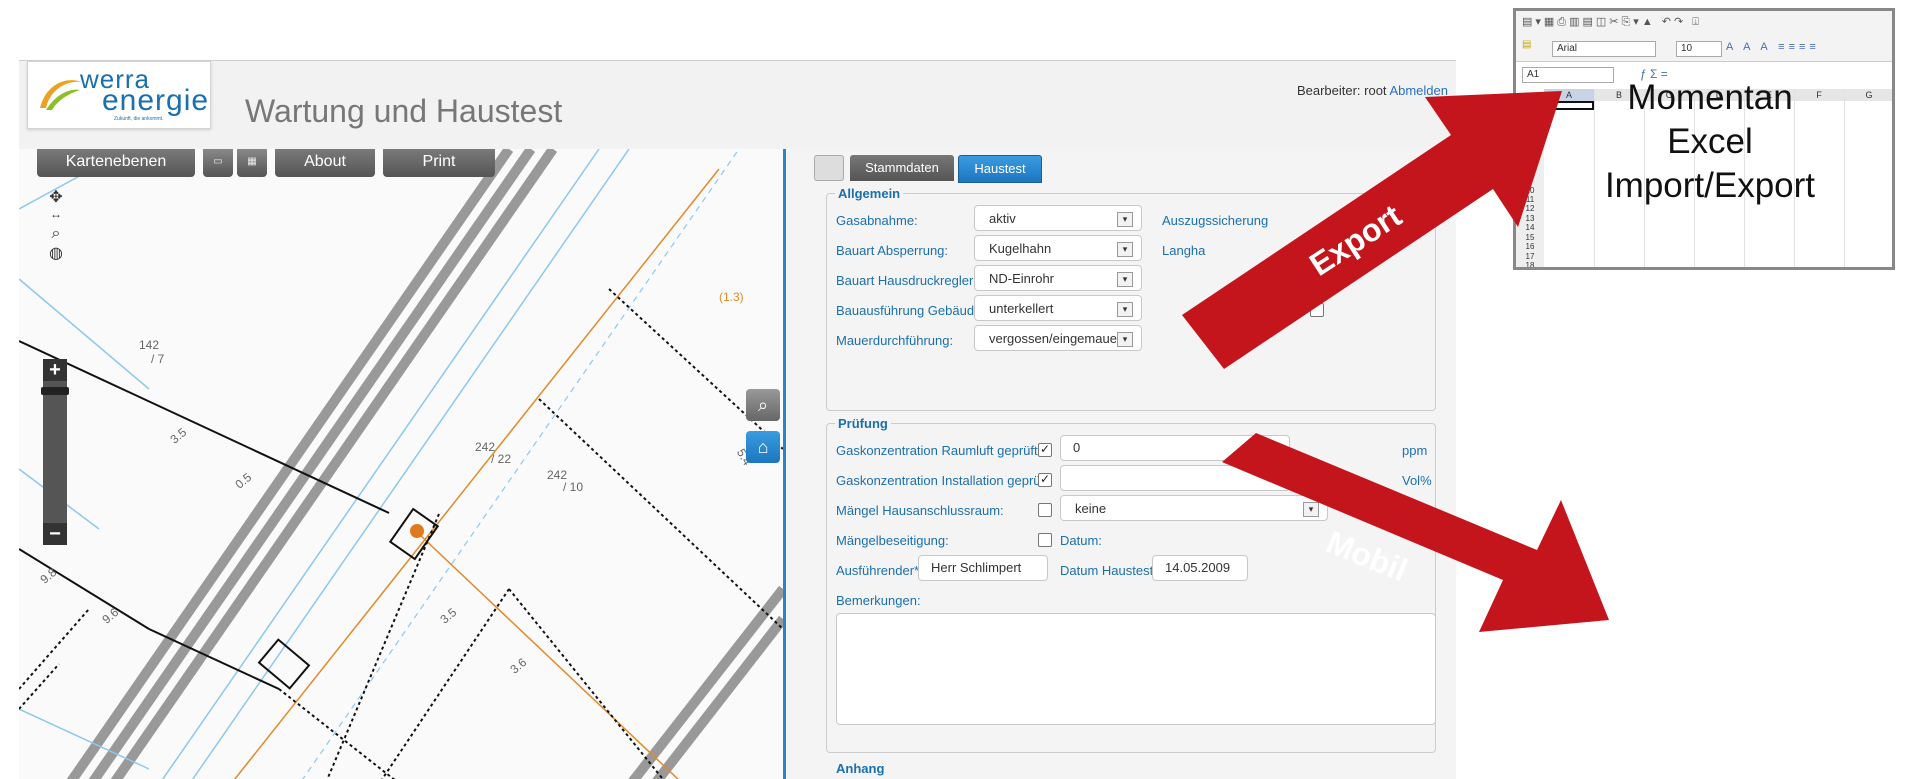 The image size is (1907, 779). I want to click on row-header: 13, so click(1530, 218).